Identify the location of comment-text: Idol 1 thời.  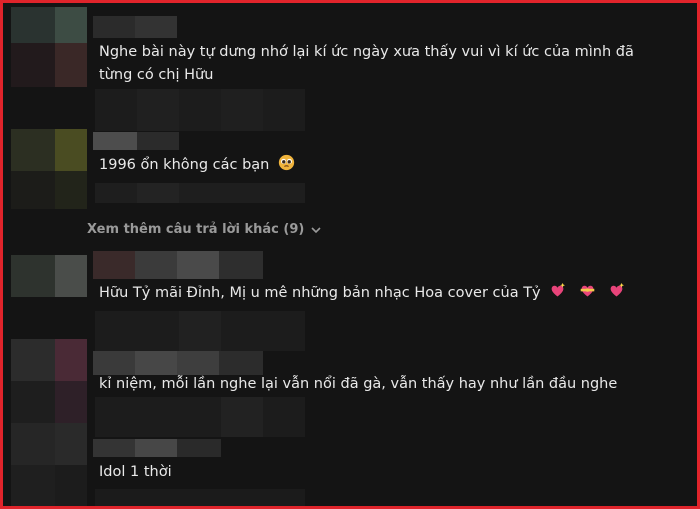
(135, 472).